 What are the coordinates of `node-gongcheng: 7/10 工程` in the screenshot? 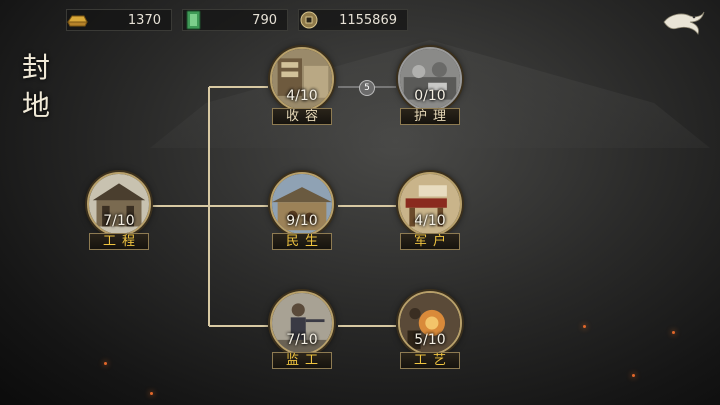 It's located at (119, 212).